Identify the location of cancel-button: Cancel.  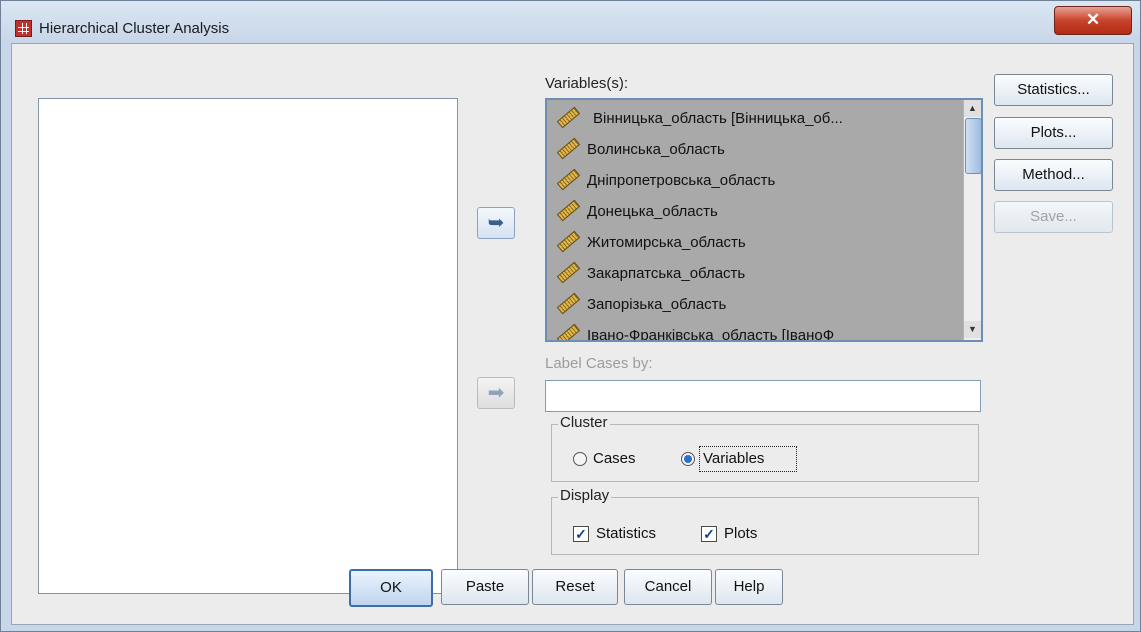
(668, 587).